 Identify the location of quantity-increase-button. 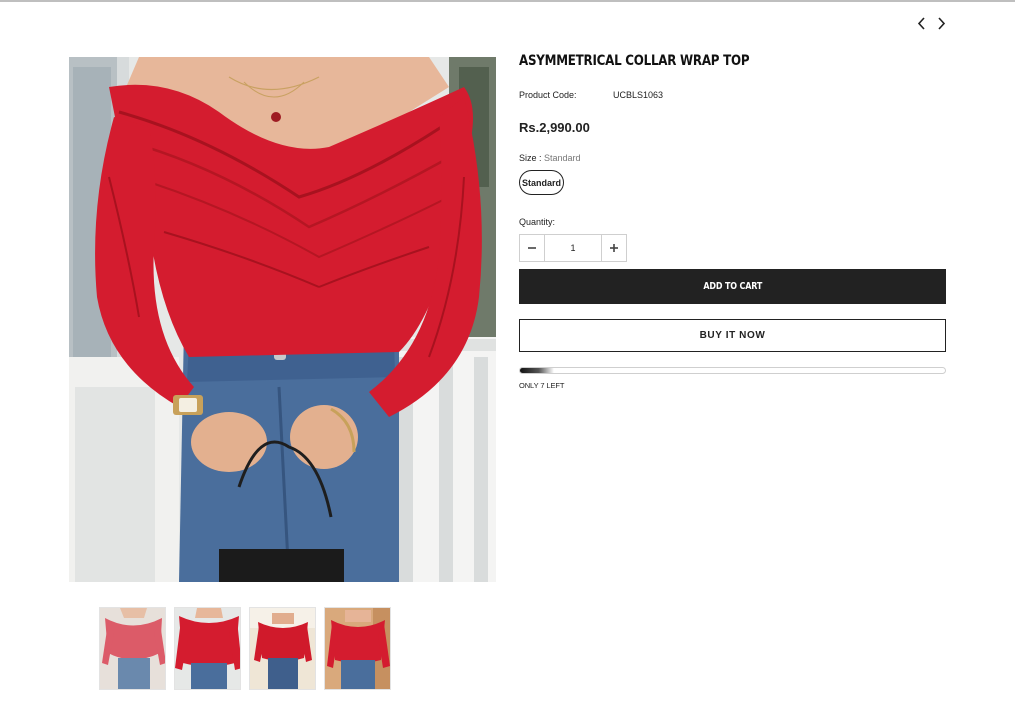
(614, 248).